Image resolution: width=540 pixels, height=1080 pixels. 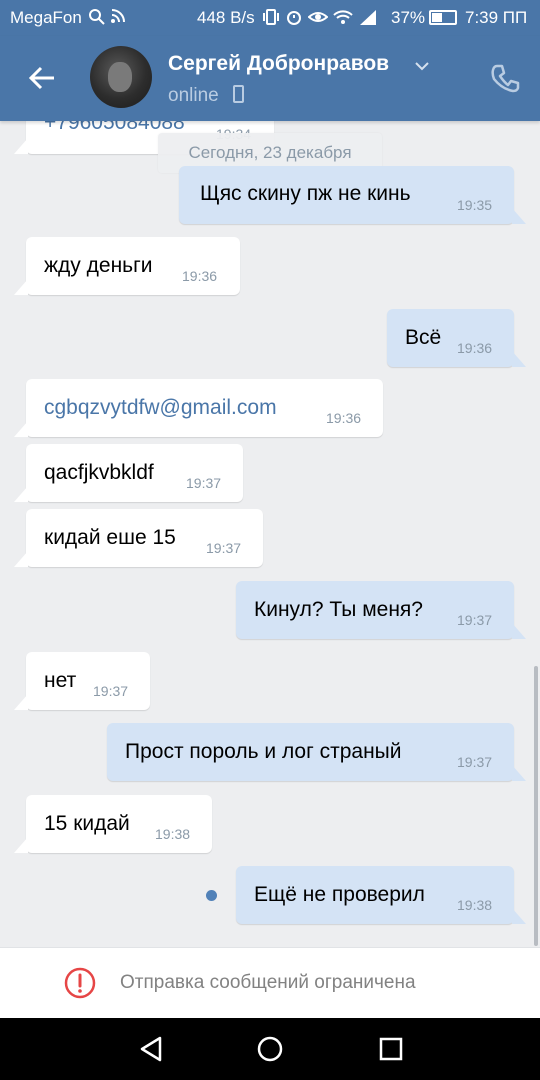 I want to click on carrier-name: MegaFon, so click(x=46, y=17).